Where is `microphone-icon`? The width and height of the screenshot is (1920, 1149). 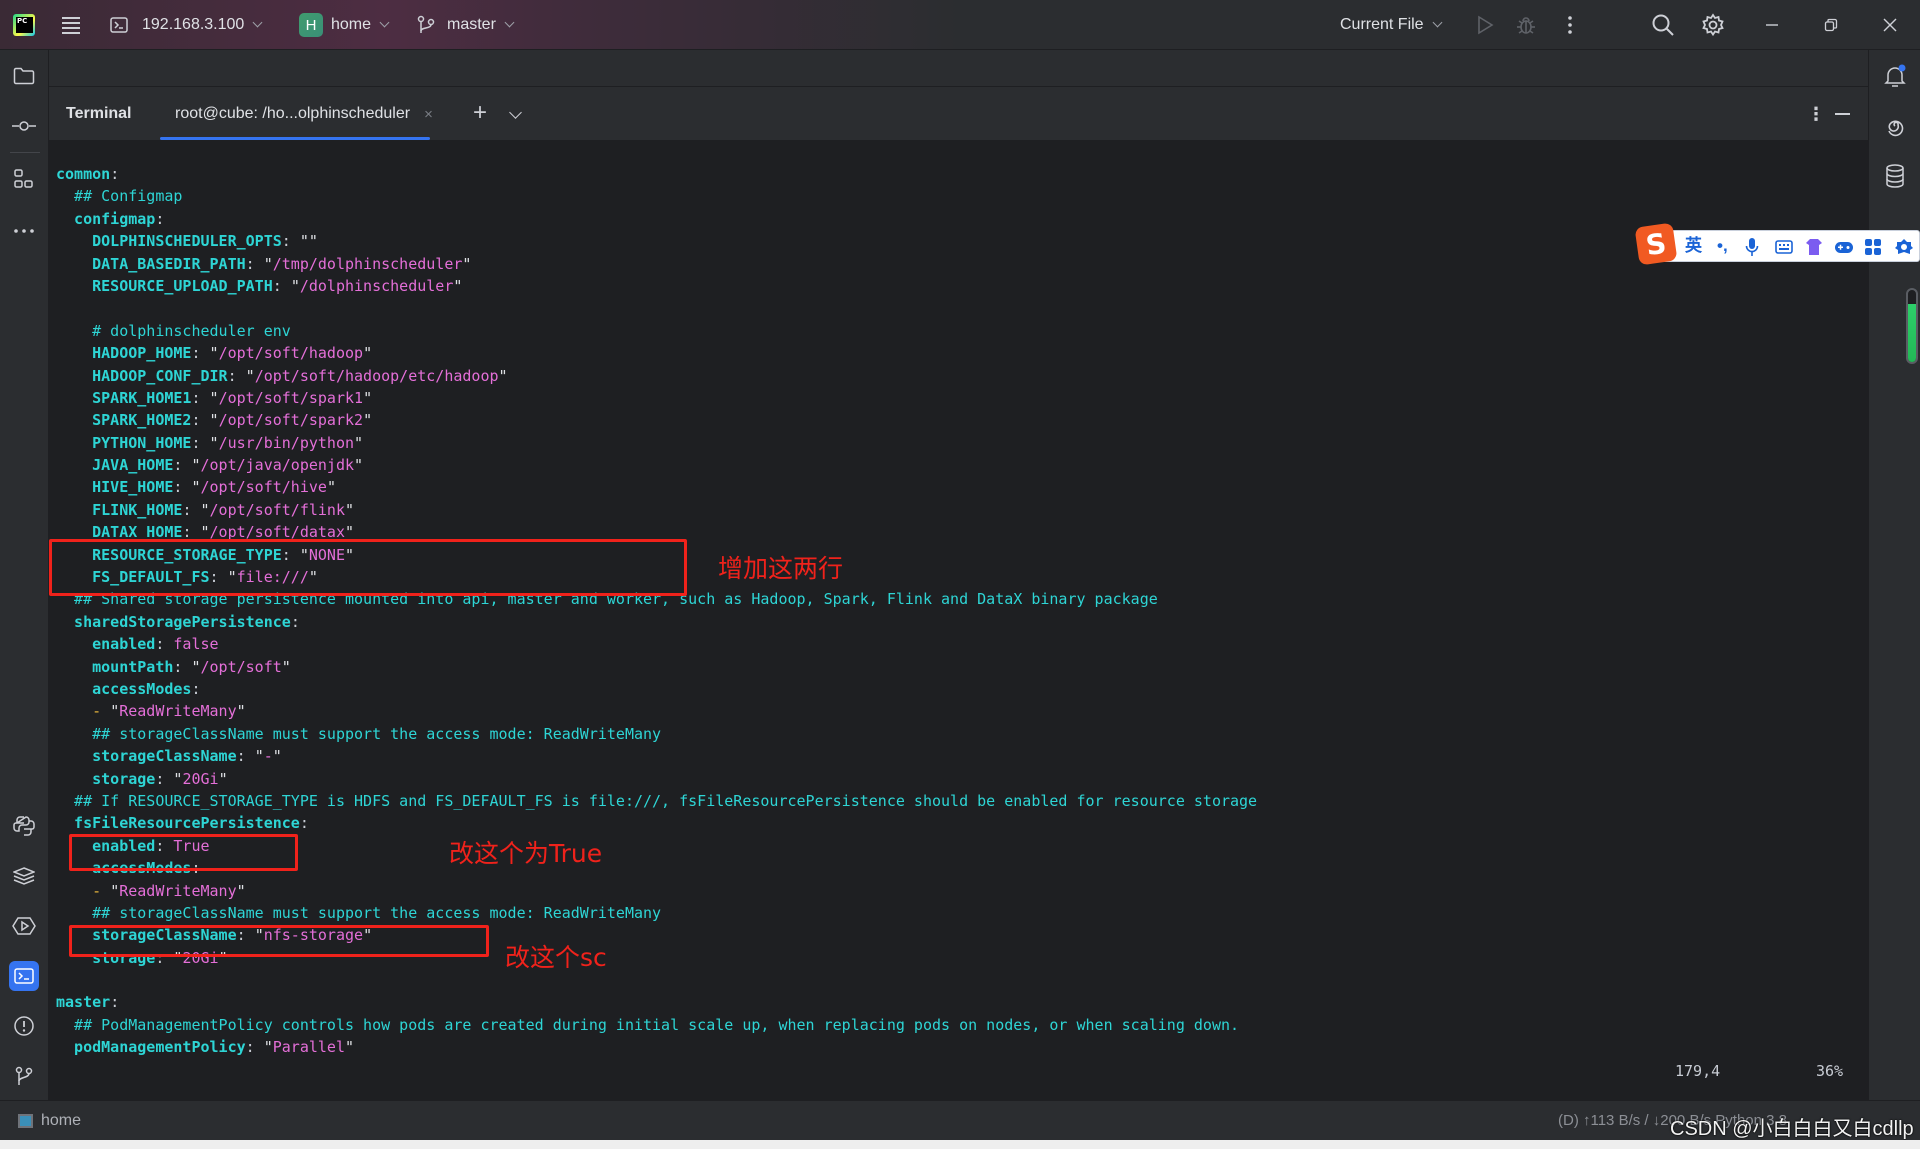 microphone-icon is located at coordinates (1752, 246).